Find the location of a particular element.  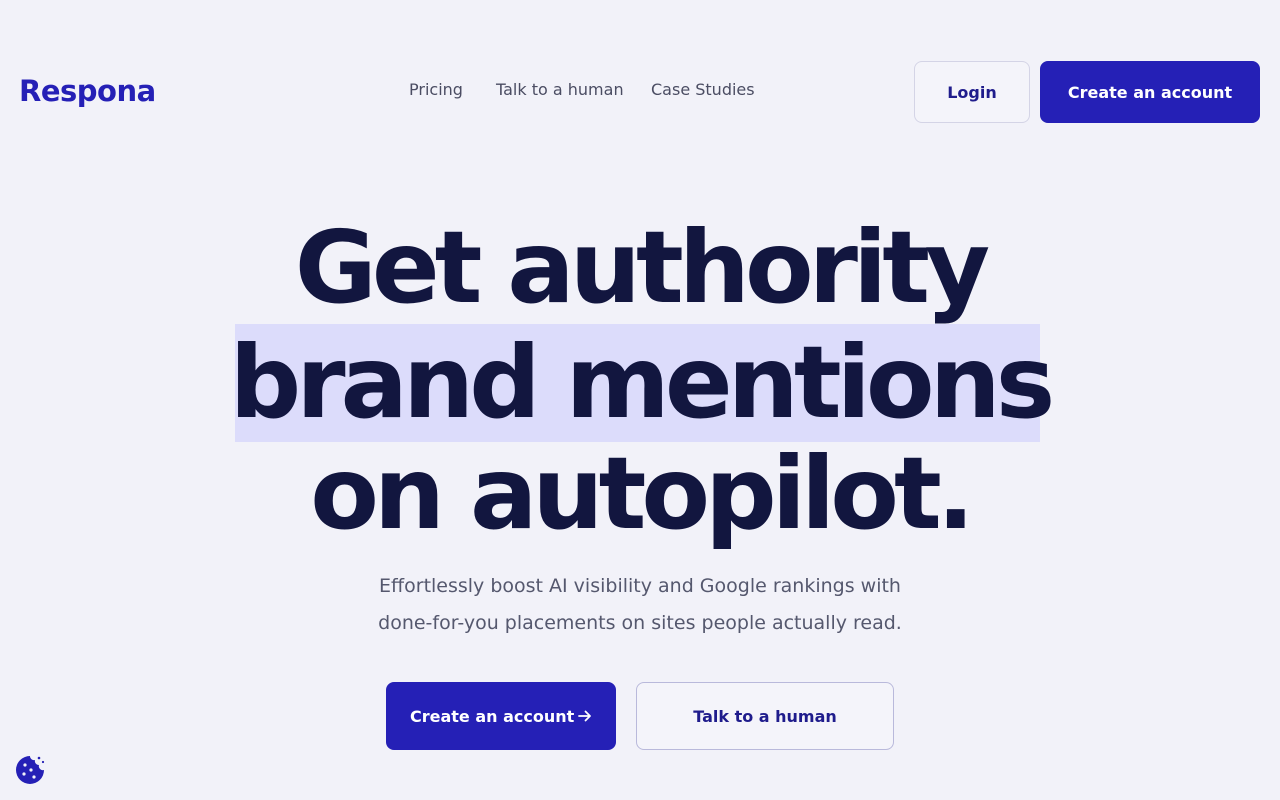

headline-line-2: brand mentions is located at coordinates (642, 382).